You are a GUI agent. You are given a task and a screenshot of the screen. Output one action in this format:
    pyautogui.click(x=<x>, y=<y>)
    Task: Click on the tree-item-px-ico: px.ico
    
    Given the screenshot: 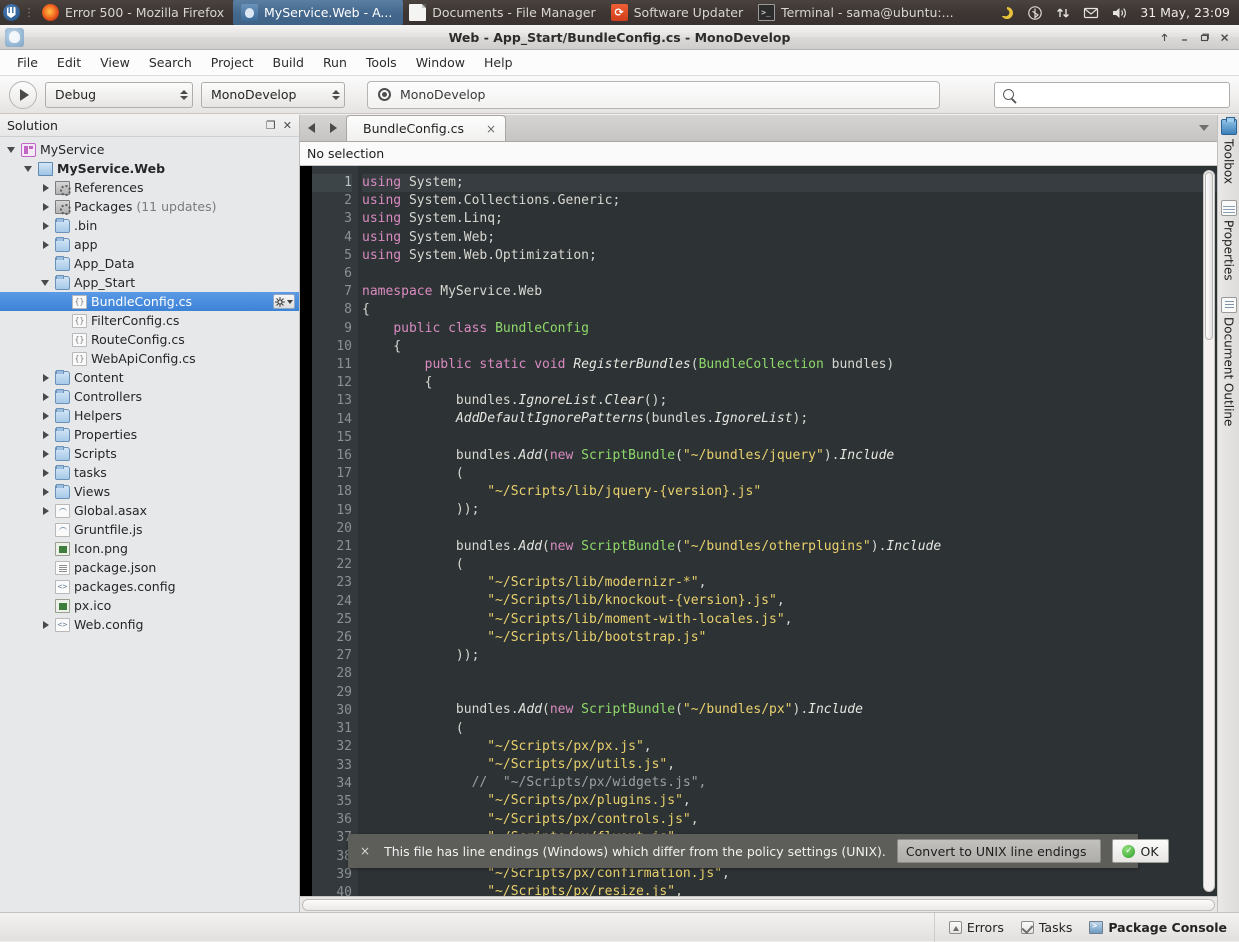 What is the action you would take?
    pyautogui.click(x=149, y=605)
    